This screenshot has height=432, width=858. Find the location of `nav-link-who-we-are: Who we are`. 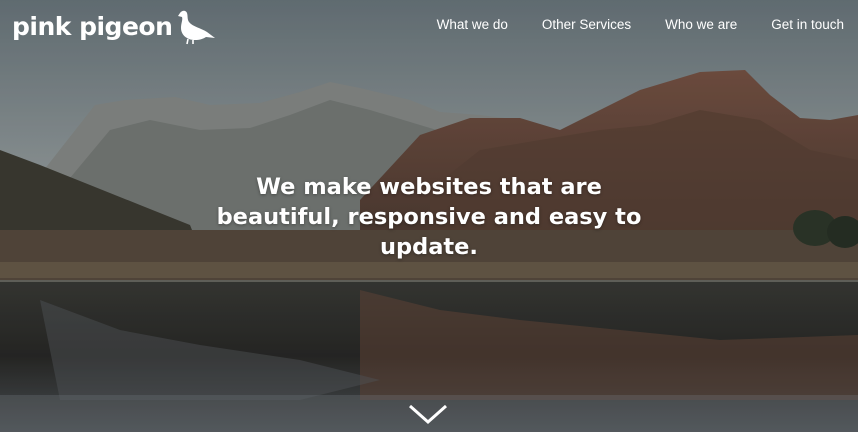

nav-link-who-we-are: Who we are is located at coordinates (701, 24).